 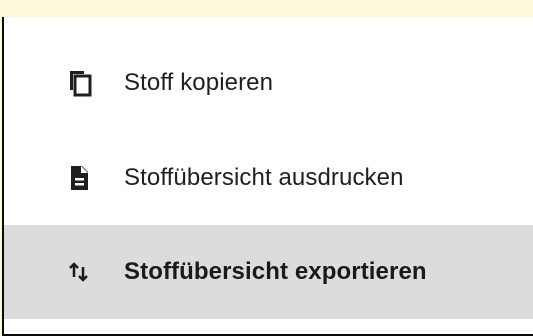 What do you see at coordinates (199, 82) in the screenshot?
I see `menu-item-label: Stoff kopieren` at bounding box center [199, 82].